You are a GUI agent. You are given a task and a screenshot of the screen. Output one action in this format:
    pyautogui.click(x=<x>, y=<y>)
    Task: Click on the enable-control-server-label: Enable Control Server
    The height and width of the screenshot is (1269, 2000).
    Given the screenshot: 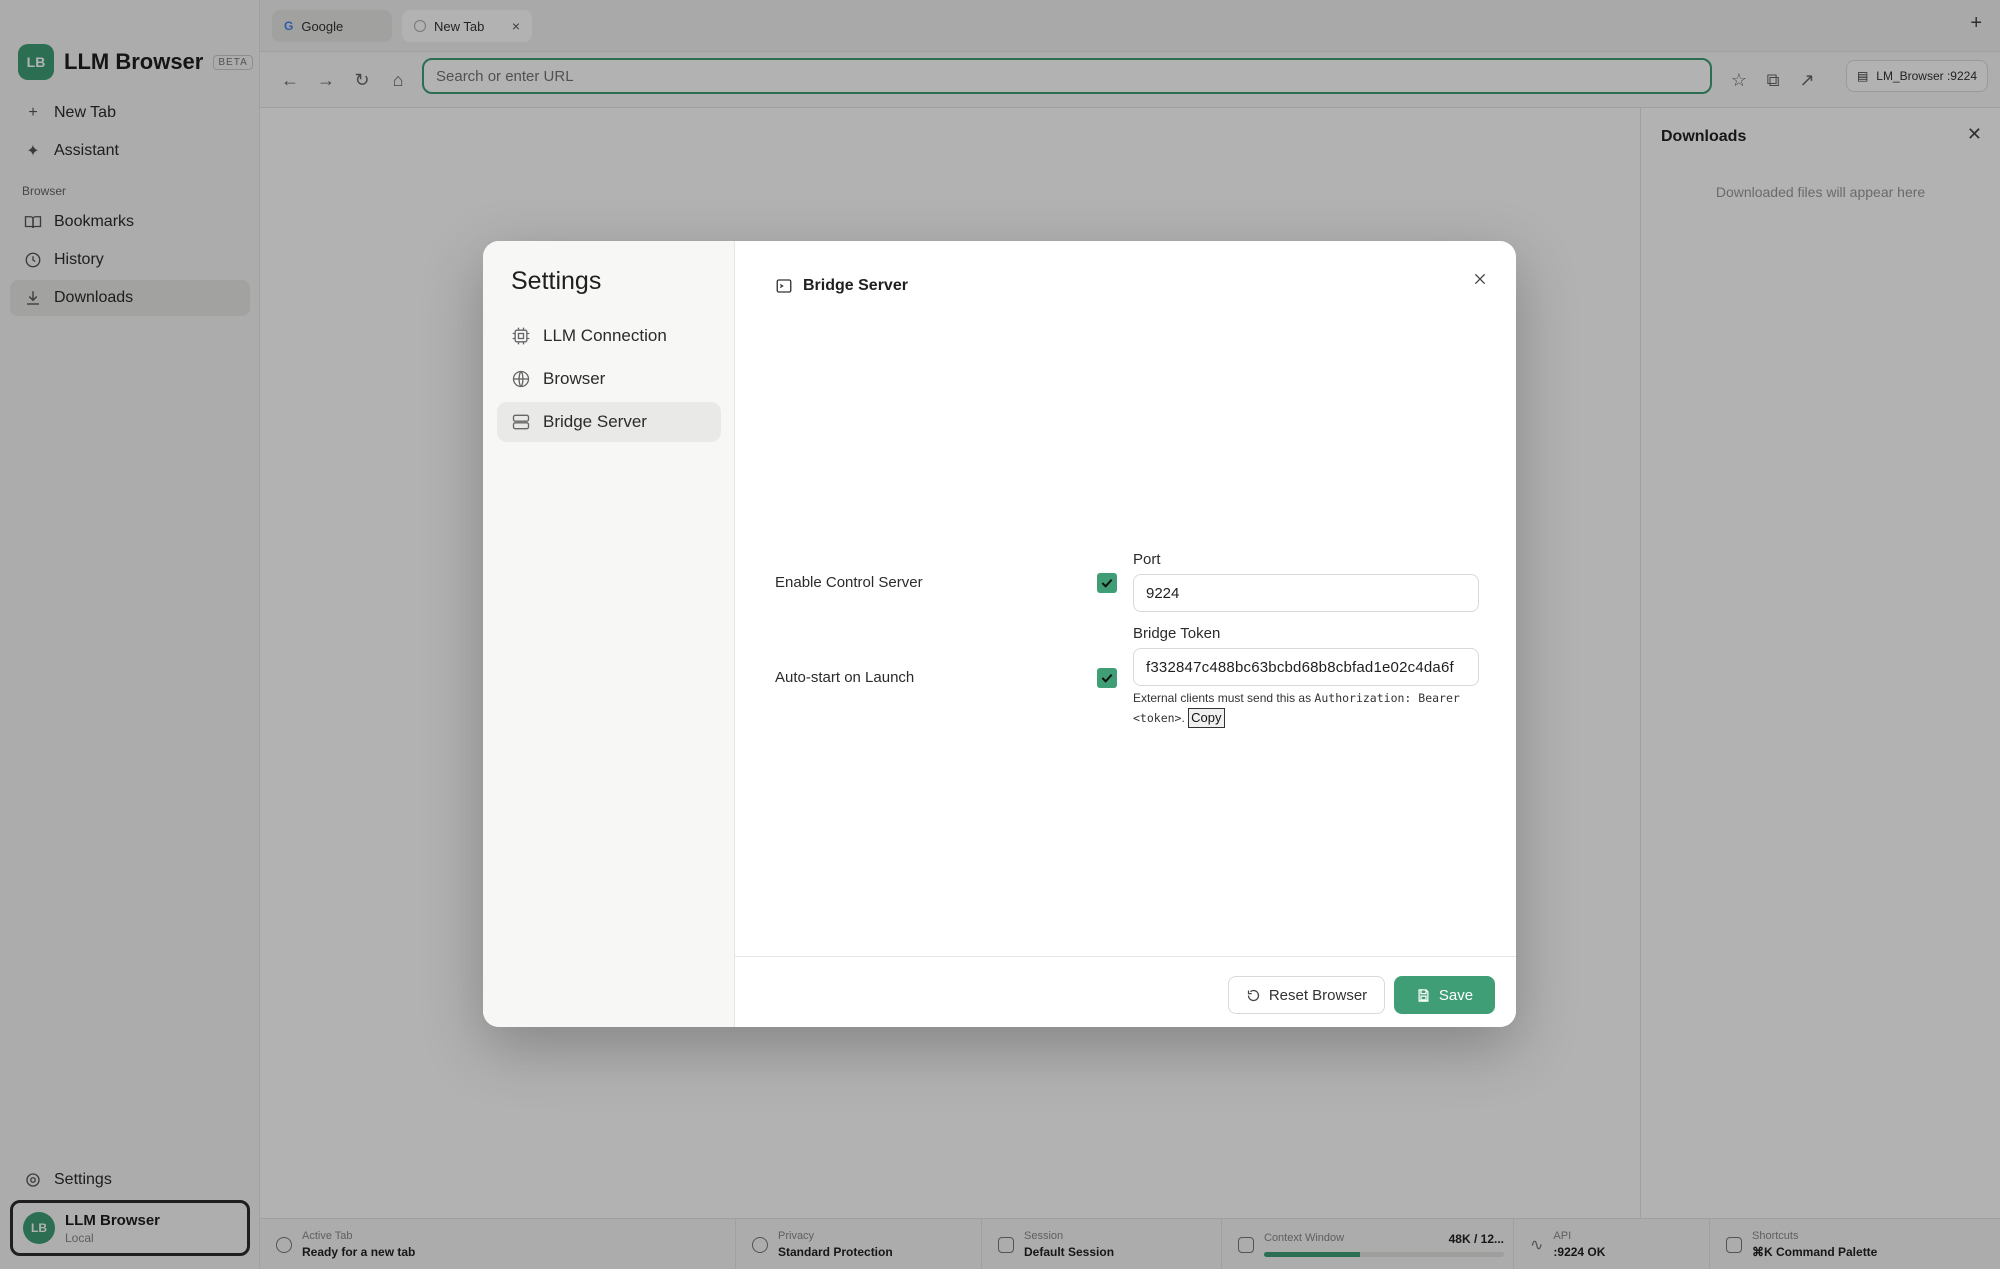 What is the action you would take?
    pyautogui.click(x=849, y=582)
    